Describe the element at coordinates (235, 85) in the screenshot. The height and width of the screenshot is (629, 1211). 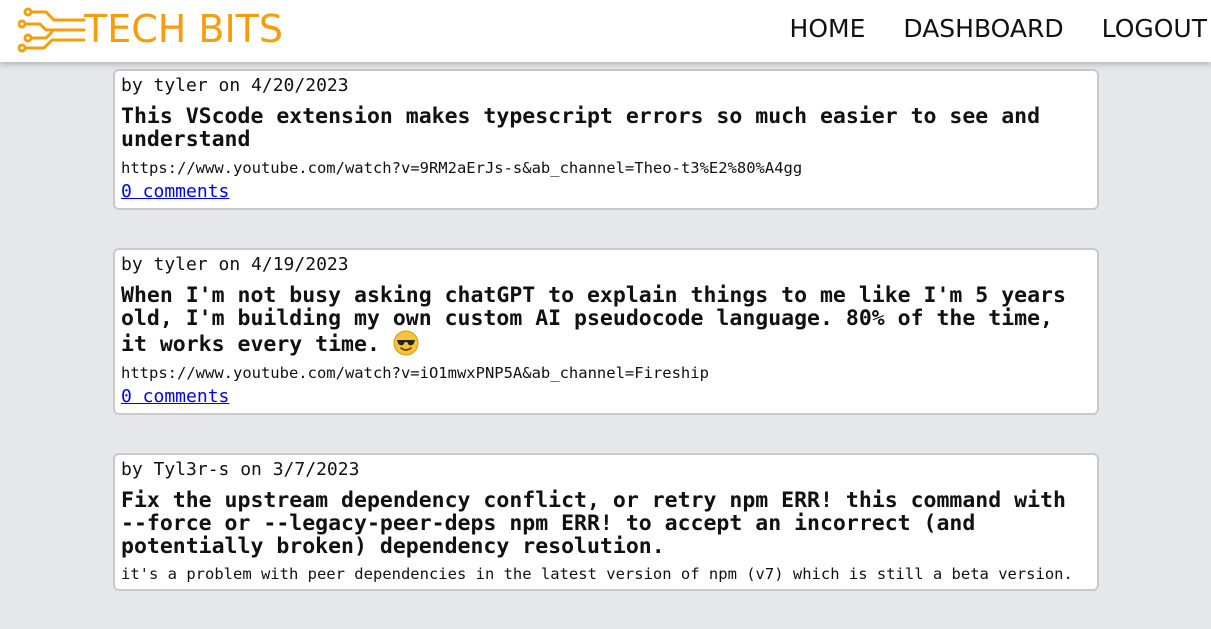
I see `post-author-line: by tyler on 4/20/2023` at that location.